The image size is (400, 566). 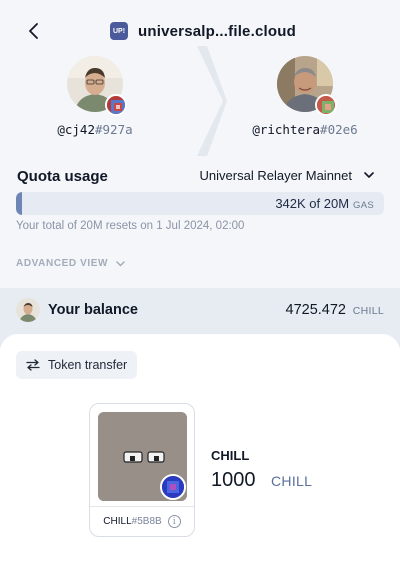 What do you see at coordinates (33, 365) in the screenshot?
I see `swap-arrows-icon` at bounding box center [33, 365].